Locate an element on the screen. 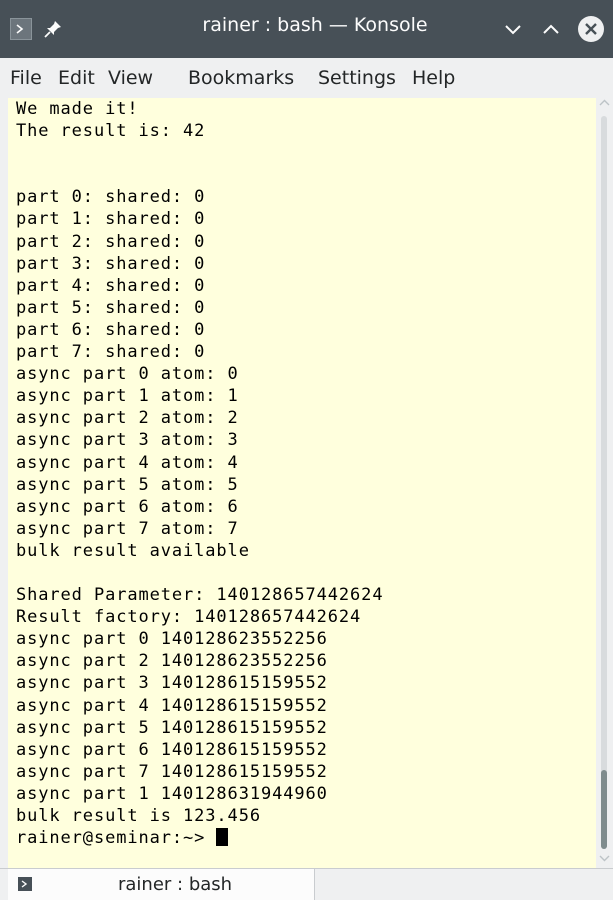 The image size is (613, 900). window-title: rainer : bash — Konsole is located at coordinates (315, 25).